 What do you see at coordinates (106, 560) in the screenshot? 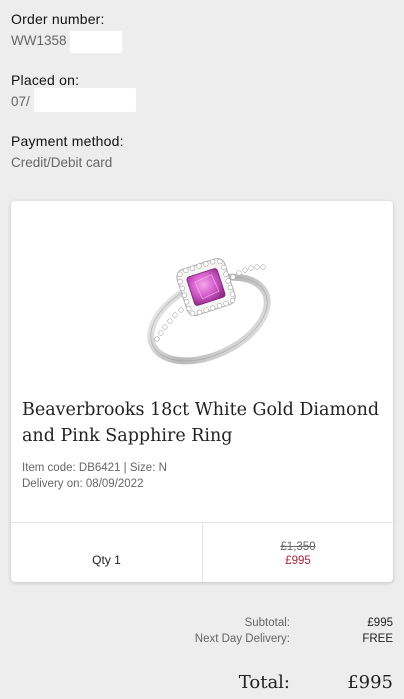
I see `quantity-label: Qty 1` at bounding box center [106, 560].